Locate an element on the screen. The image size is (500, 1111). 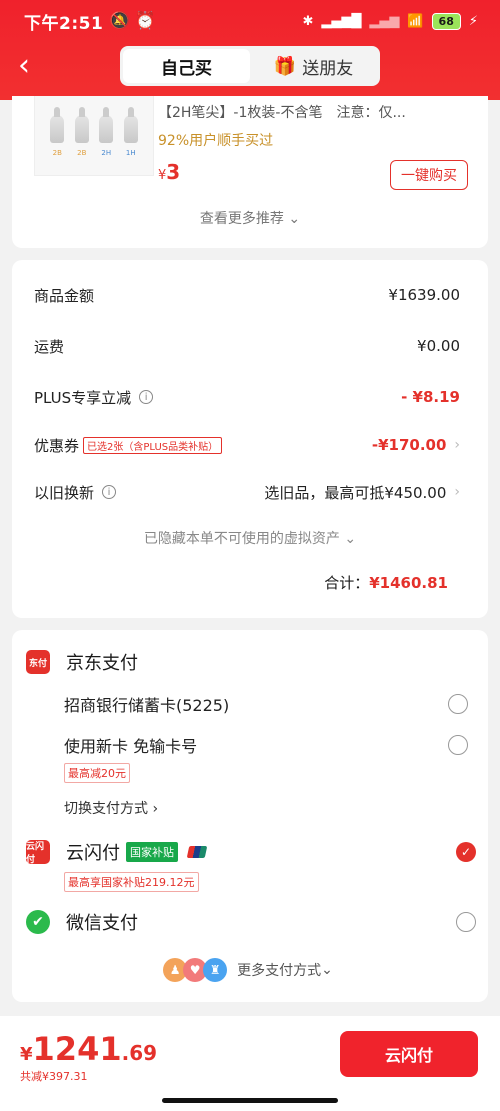
wechat-pay-option: ✔ 微信支付 is located at coordinates (251, 922).